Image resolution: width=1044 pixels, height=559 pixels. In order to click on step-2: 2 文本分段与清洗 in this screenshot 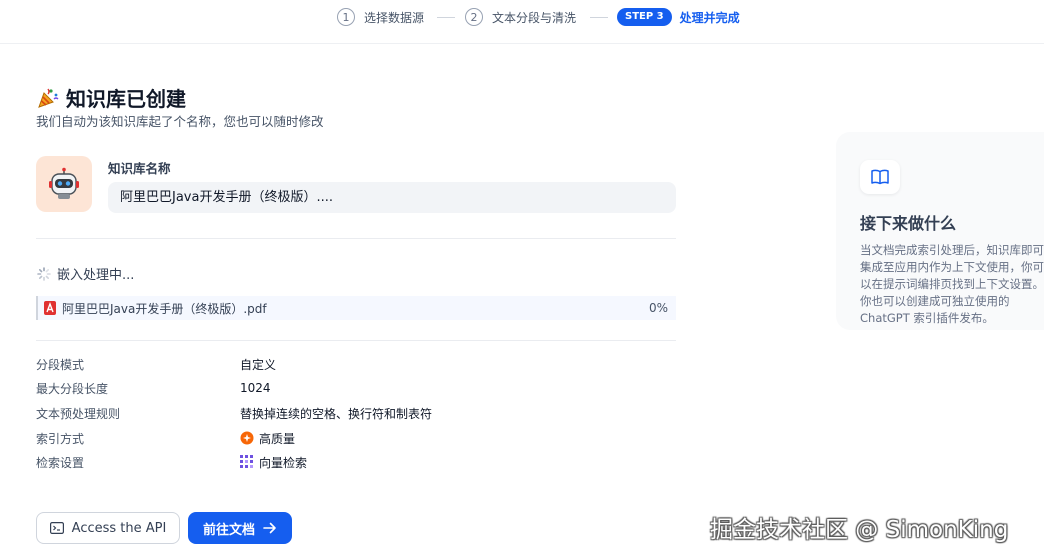, I will do `click(520, 17)`.